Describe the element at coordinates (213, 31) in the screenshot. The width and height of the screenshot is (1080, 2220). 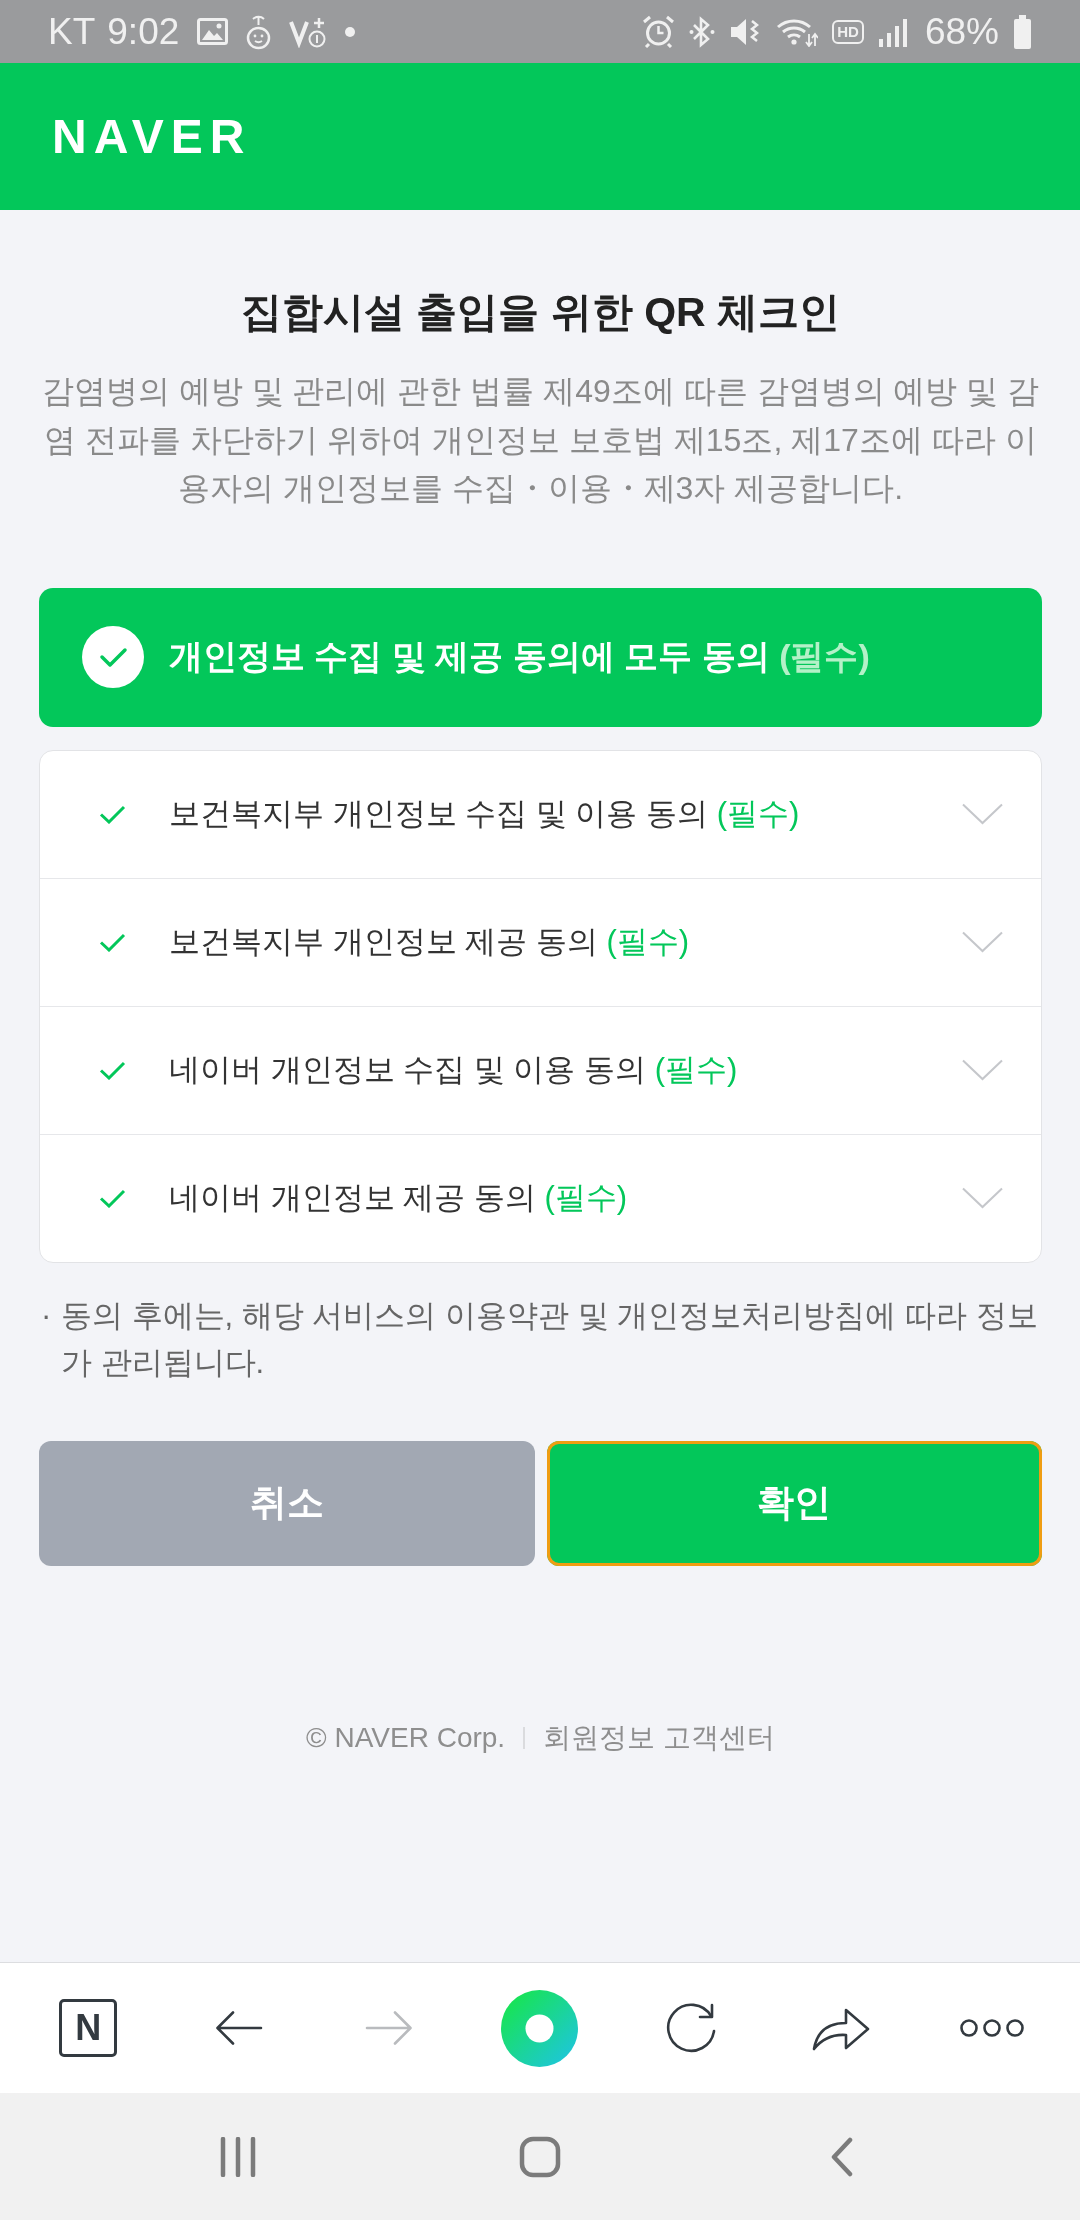
I see `image-icon` at that location.